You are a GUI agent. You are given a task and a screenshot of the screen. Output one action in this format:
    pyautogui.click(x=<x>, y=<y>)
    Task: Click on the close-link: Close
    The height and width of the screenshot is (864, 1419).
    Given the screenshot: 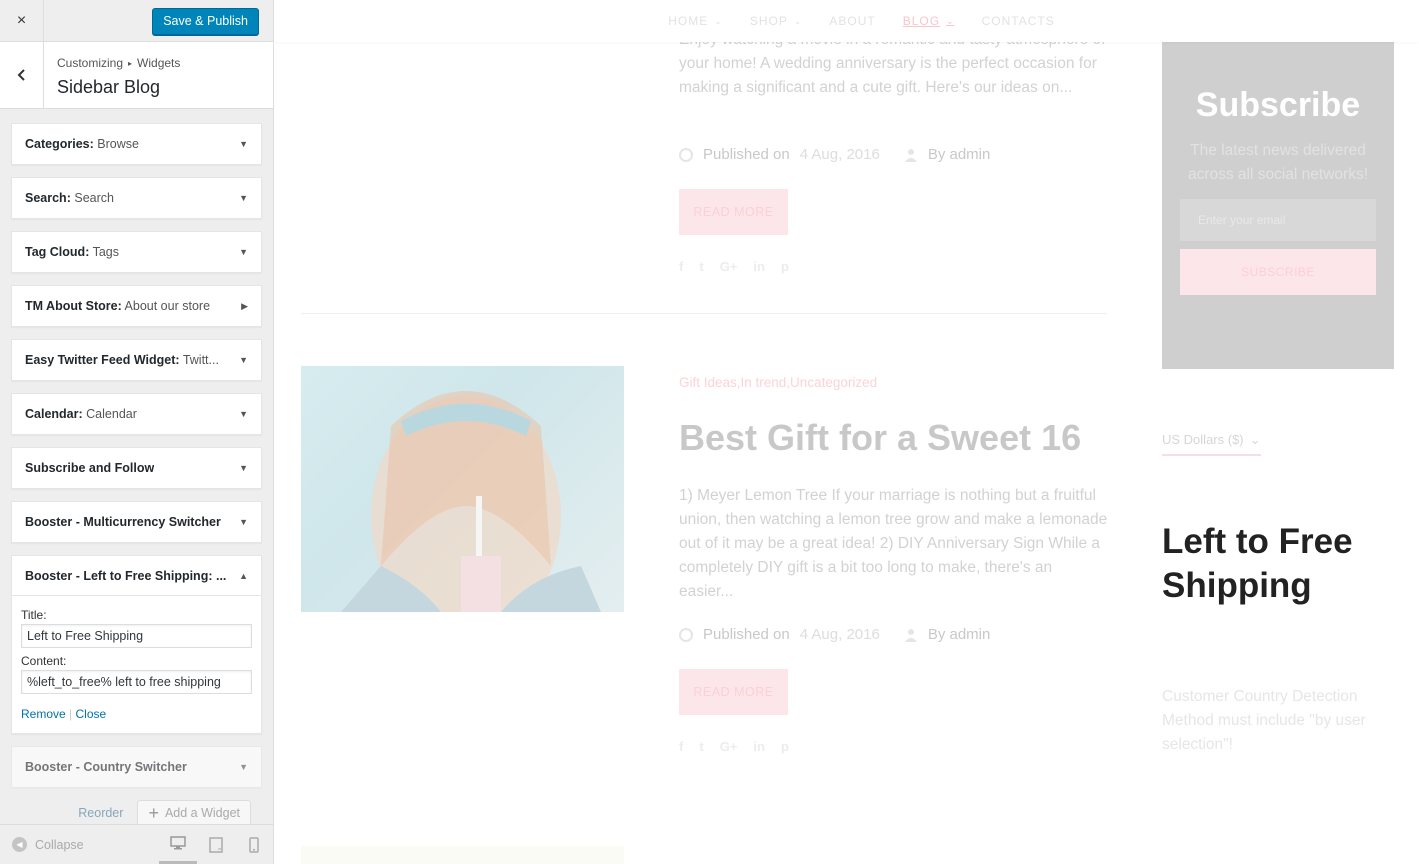 What is the action you would take?
    pyautogui.click(x=91, y=714)
    